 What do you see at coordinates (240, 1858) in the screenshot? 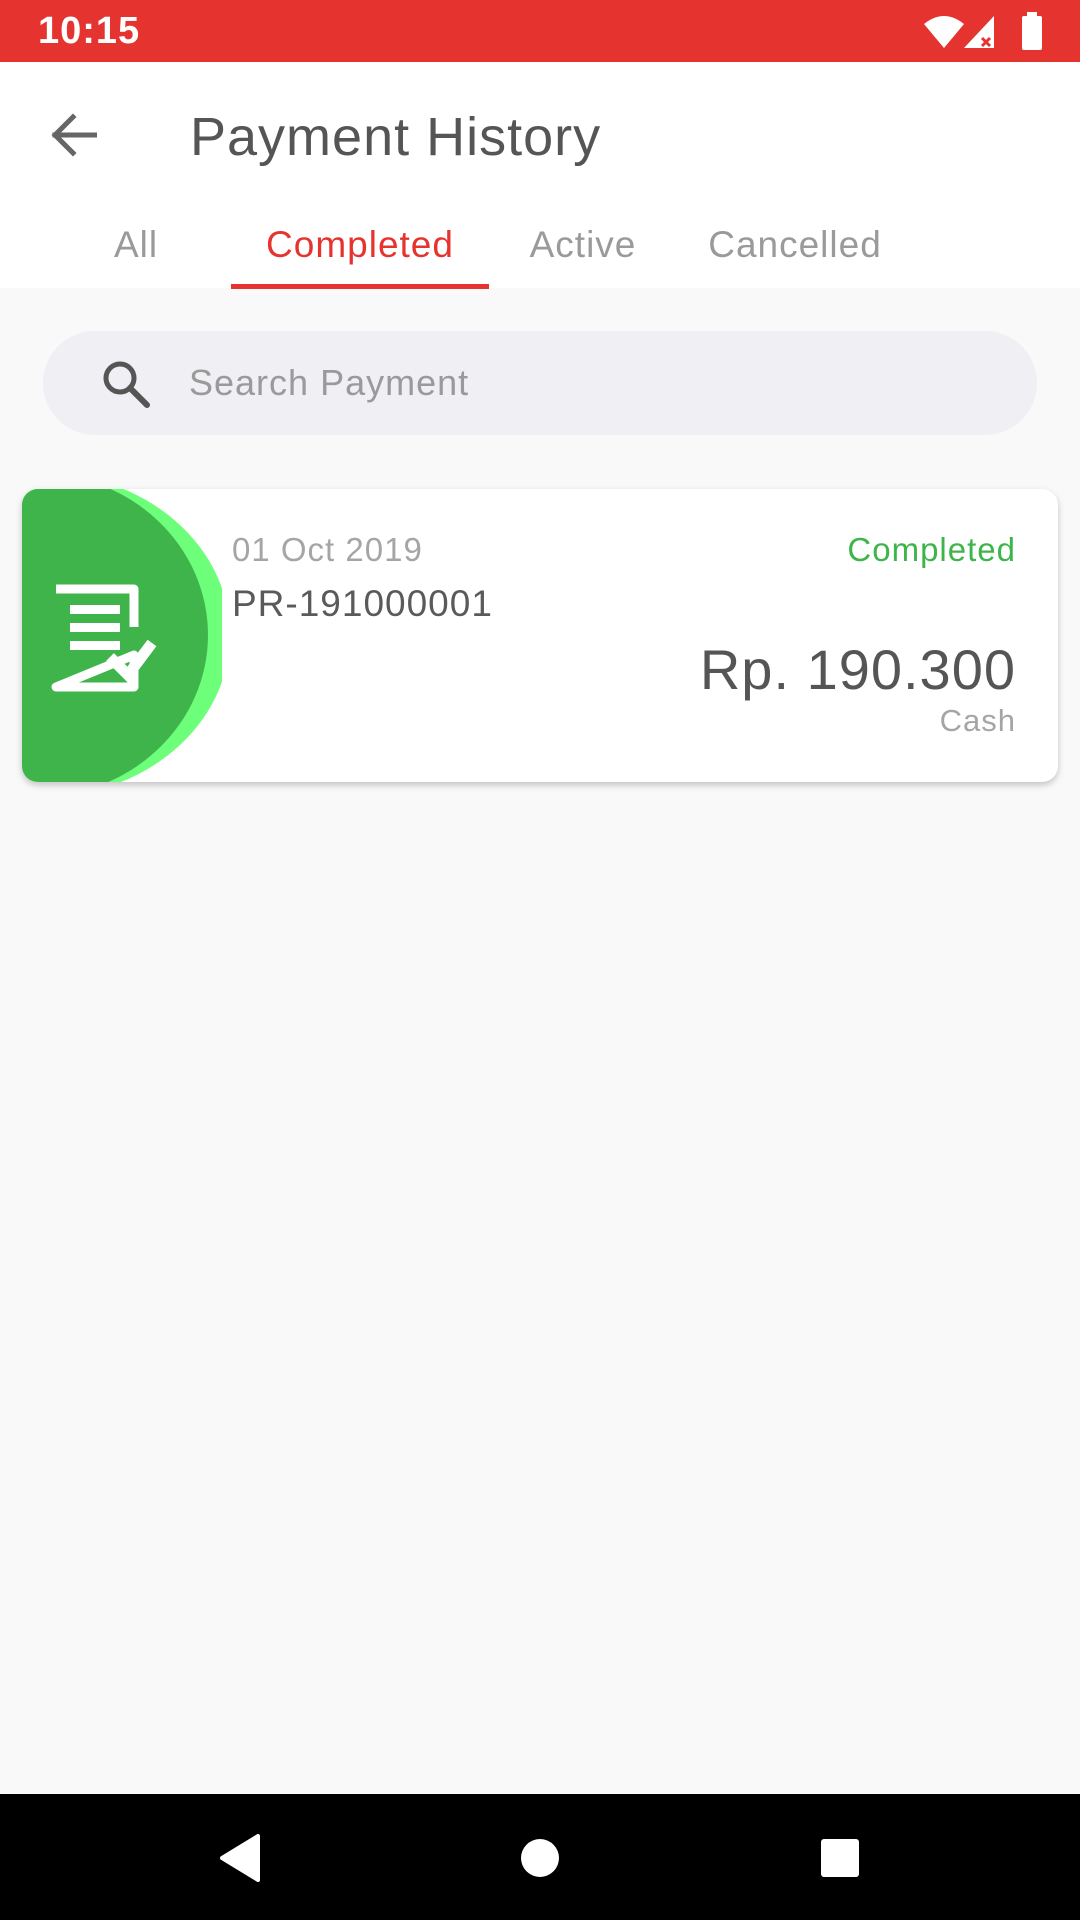
I see `back-triangle-icon` at bounding box center [240, 1858].